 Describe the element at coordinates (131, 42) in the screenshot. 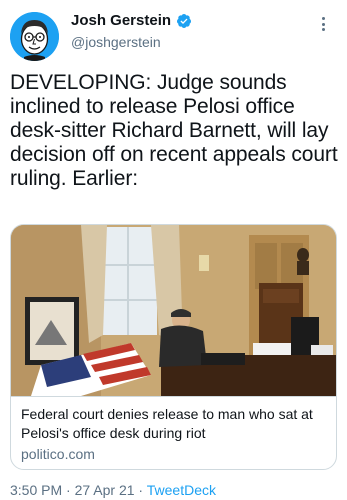

I see `author-handle: @joshgerstein` at that location.